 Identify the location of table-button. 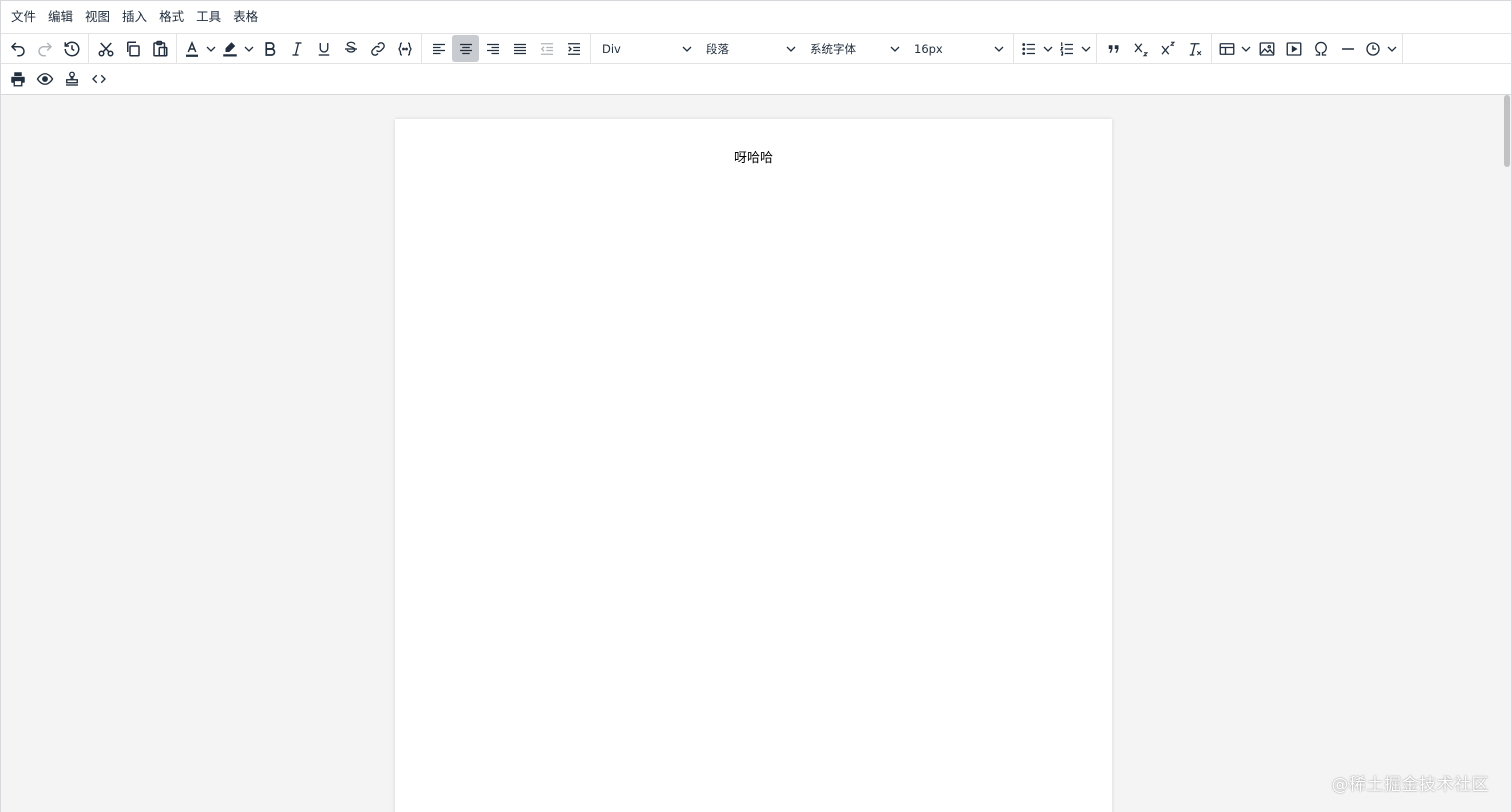
(1227, 48).